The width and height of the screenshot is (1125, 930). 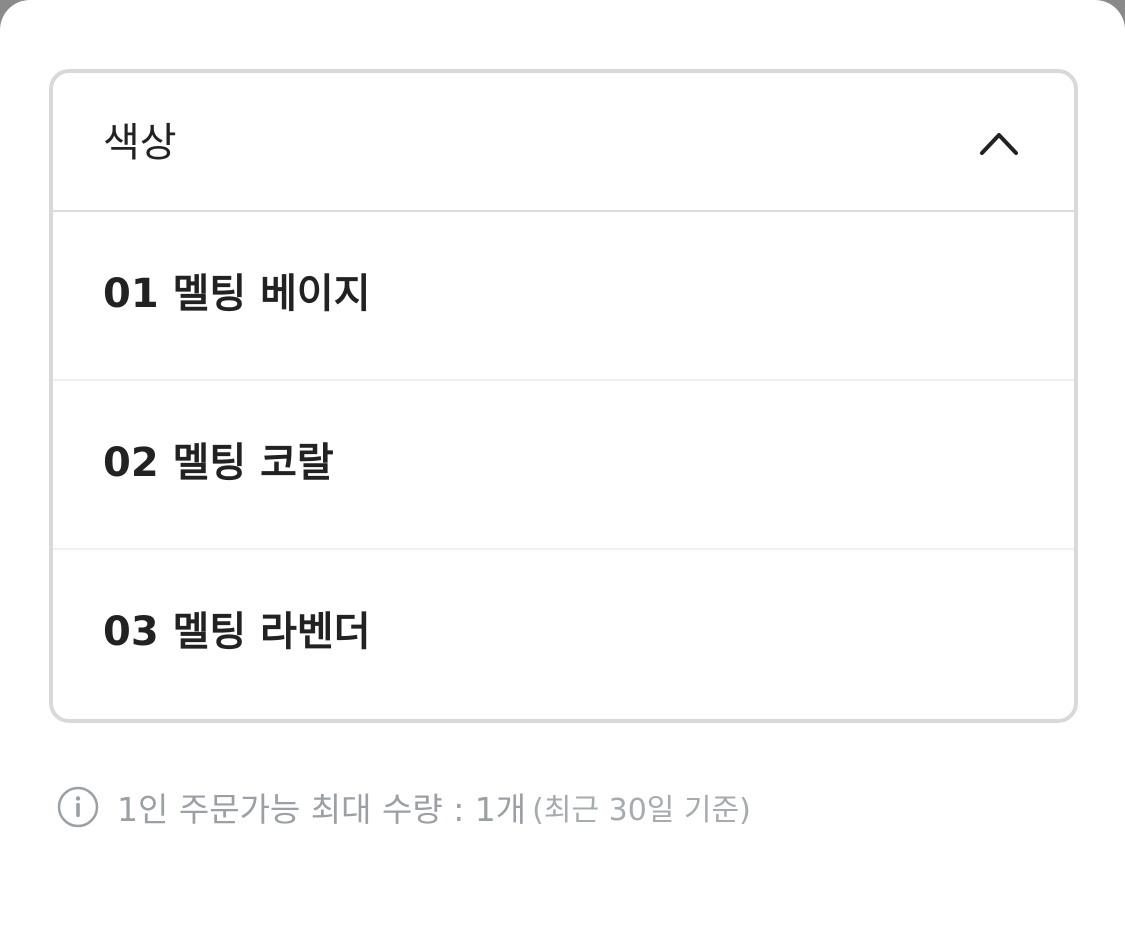 What do you see at coordinates (563, 142) in the screenshot?
I see `dropdown-header: 색상` at bounding box center [563, 142].